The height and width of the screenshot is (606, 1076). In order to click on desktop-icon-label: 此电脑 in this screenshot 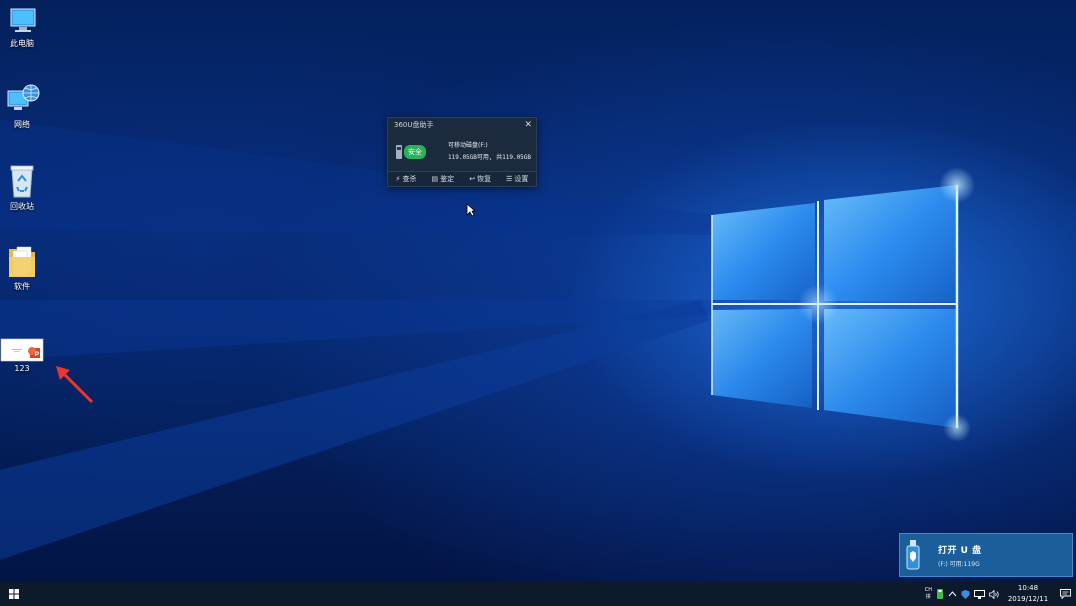, I will do `click(22, 43)`.